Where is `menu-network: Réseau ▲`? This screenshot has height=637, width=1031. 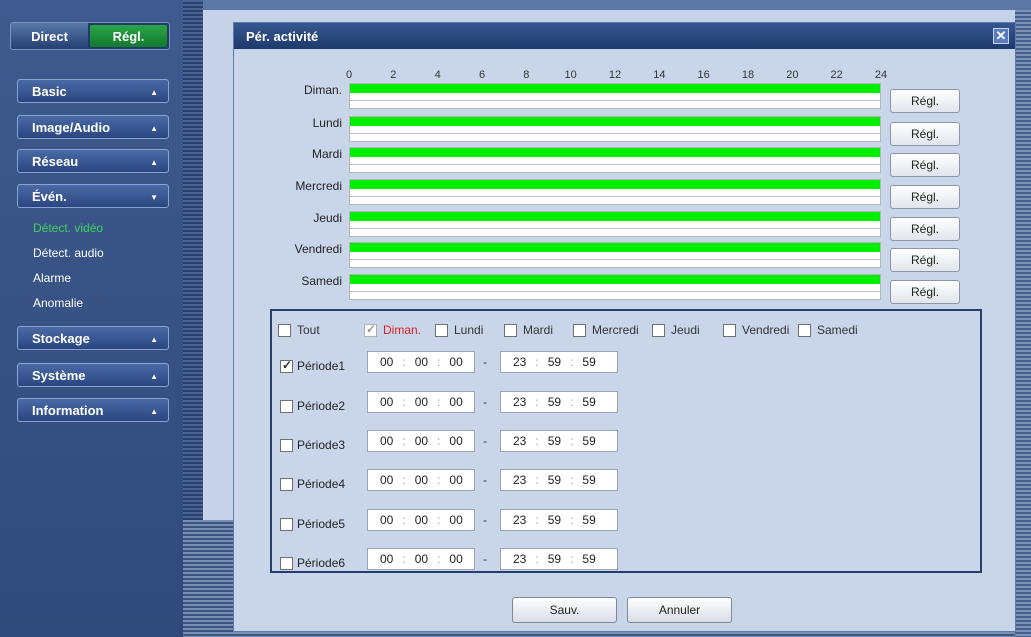
menu-network: Réseau ▲ is located at coordinates (93, 161).